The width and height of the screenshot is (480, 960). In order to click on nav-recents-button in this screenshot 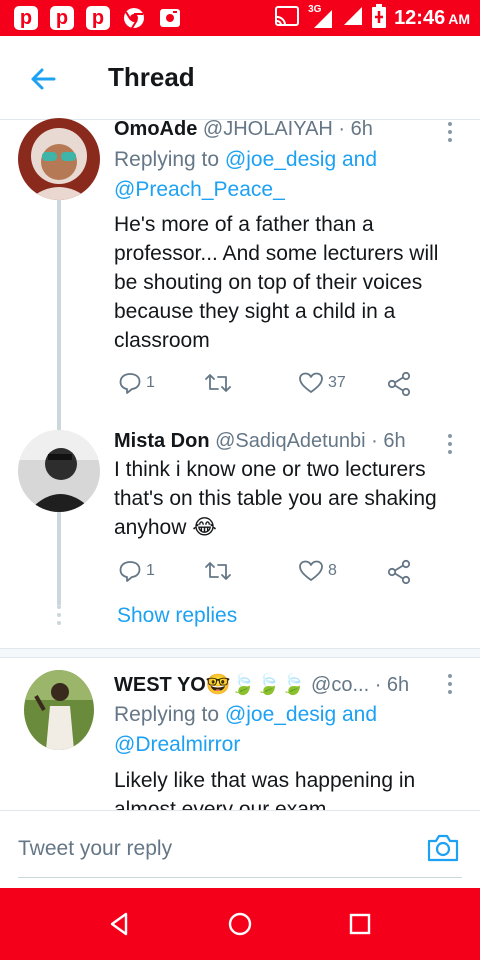, I will do `click(360, 924)`.